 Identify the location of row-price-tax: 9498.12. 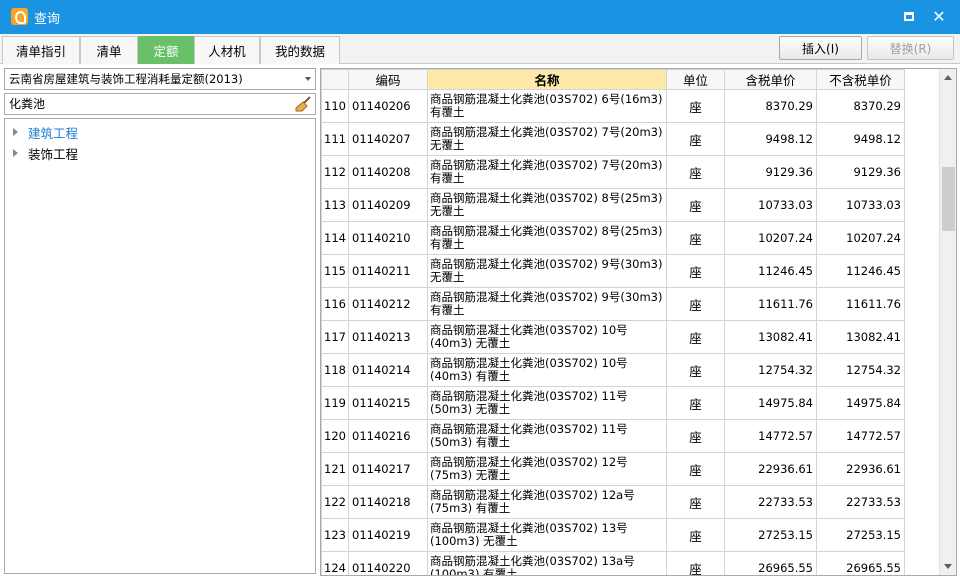
(770, 139).